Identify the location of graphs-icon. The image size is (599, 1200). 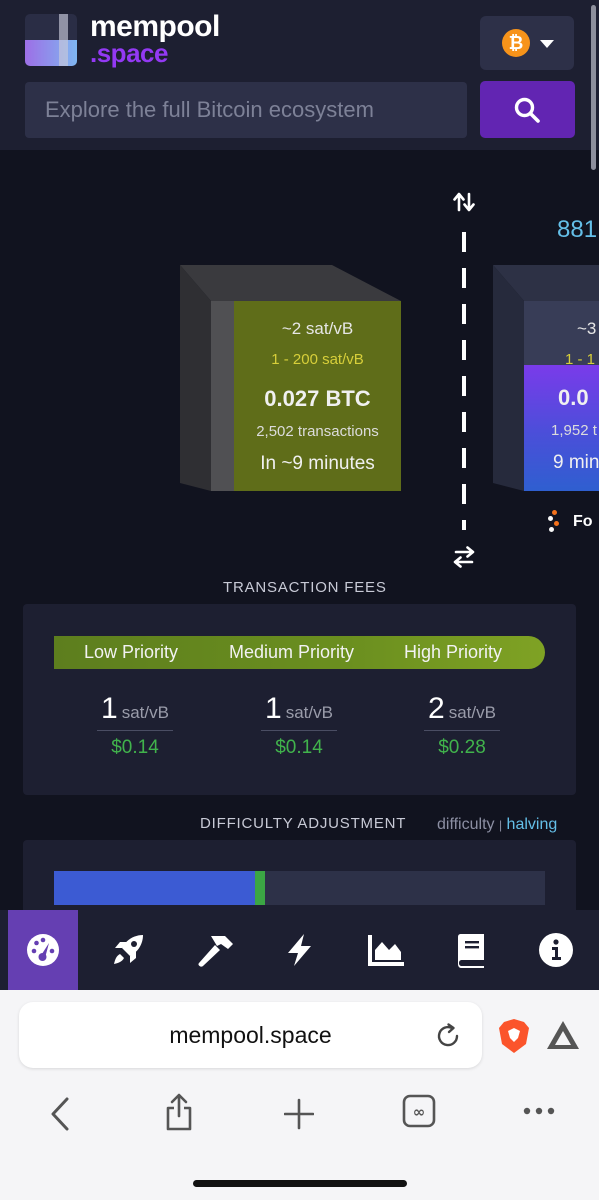
(386, 950).